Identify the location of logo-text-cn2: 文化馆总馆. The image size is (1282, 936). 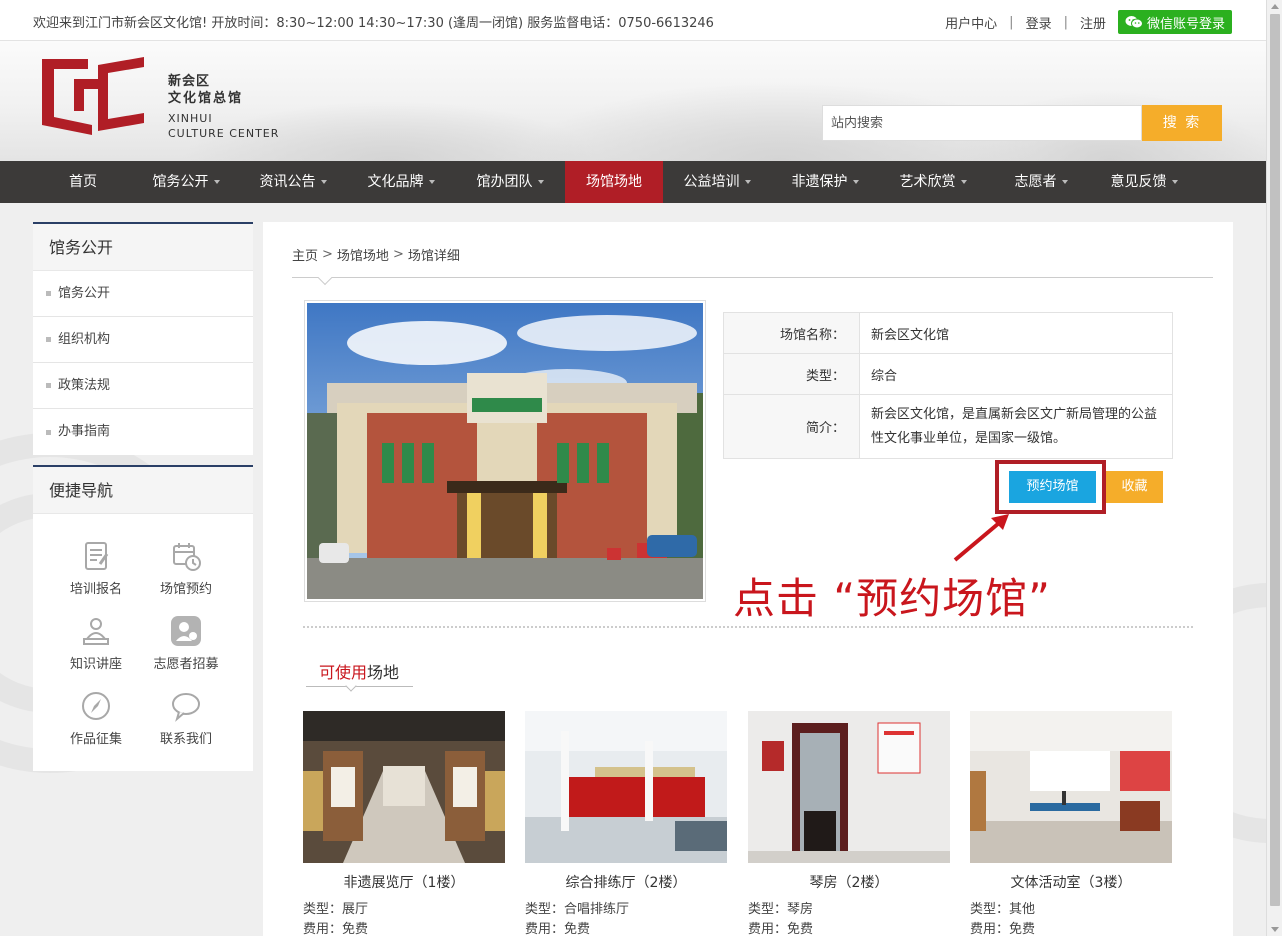
(206, 98).